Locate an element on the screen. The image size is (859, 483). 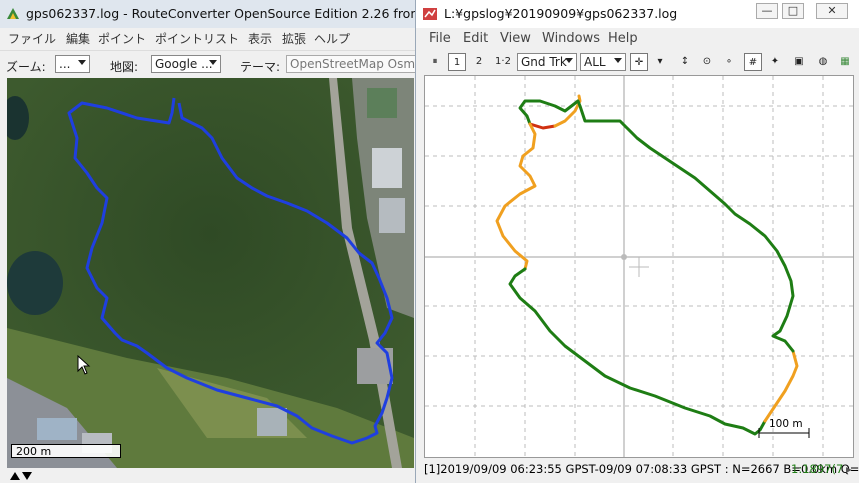
menu-view: 表示 is located at coordinates (260, 38).